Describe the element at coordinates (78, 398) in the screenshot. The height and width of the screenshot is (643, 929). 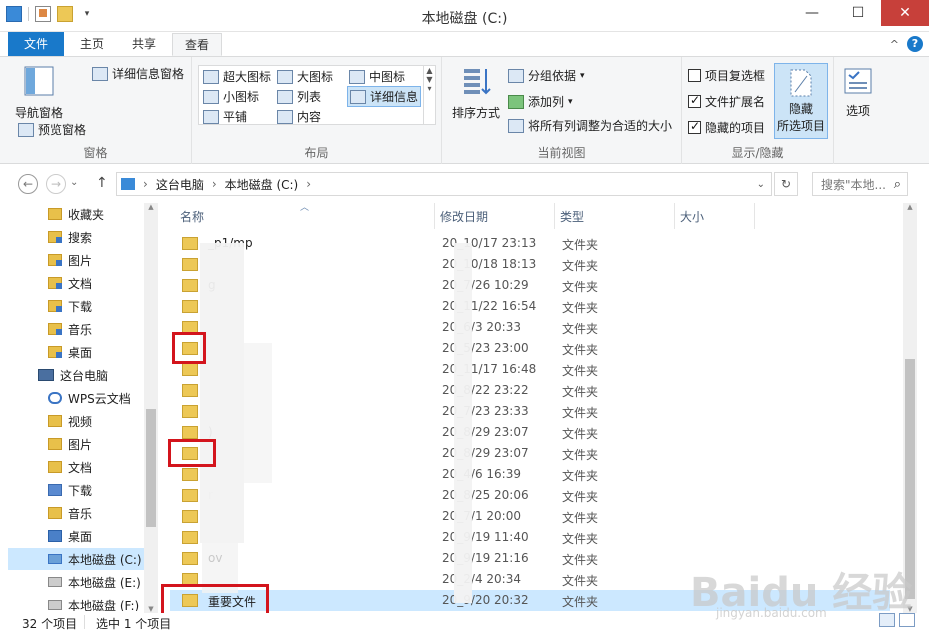
I see `sidebar-item-wps-cloud: WPS云文档` at that location.